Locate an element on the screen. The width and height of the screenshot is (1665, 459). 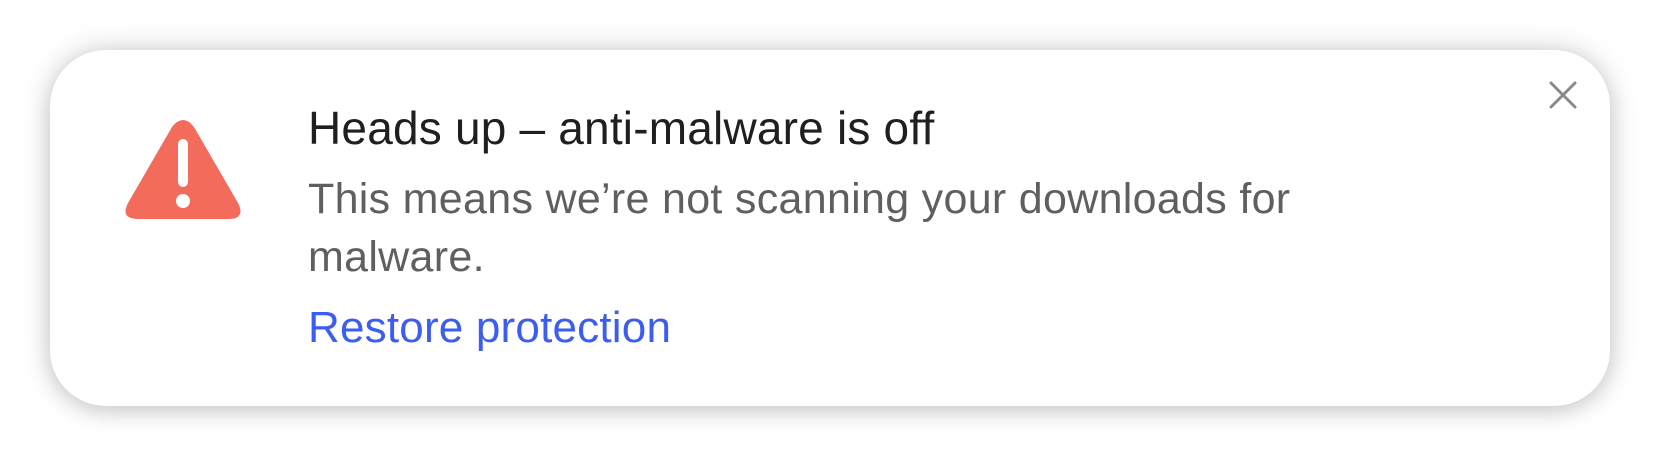
close-icon is located at coordinates (1563, 95).